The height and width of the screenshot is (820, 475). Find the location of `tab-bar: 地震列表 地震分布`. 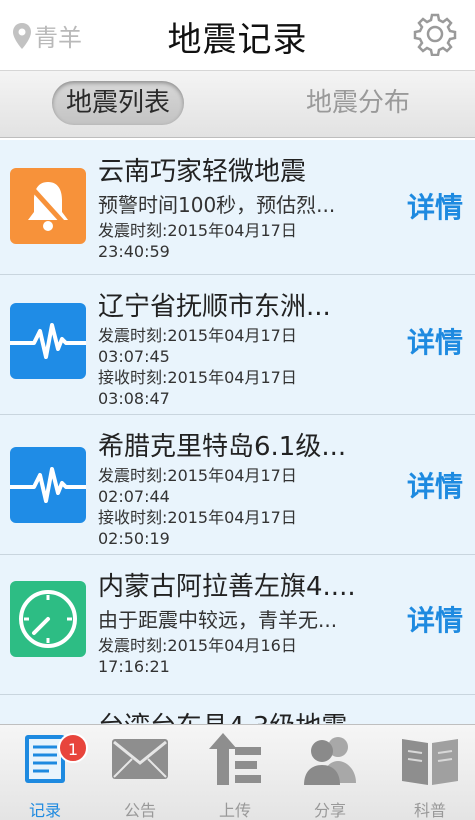

tab-bar: 地震列表 地震分布 is located at coordinates (237, 104).